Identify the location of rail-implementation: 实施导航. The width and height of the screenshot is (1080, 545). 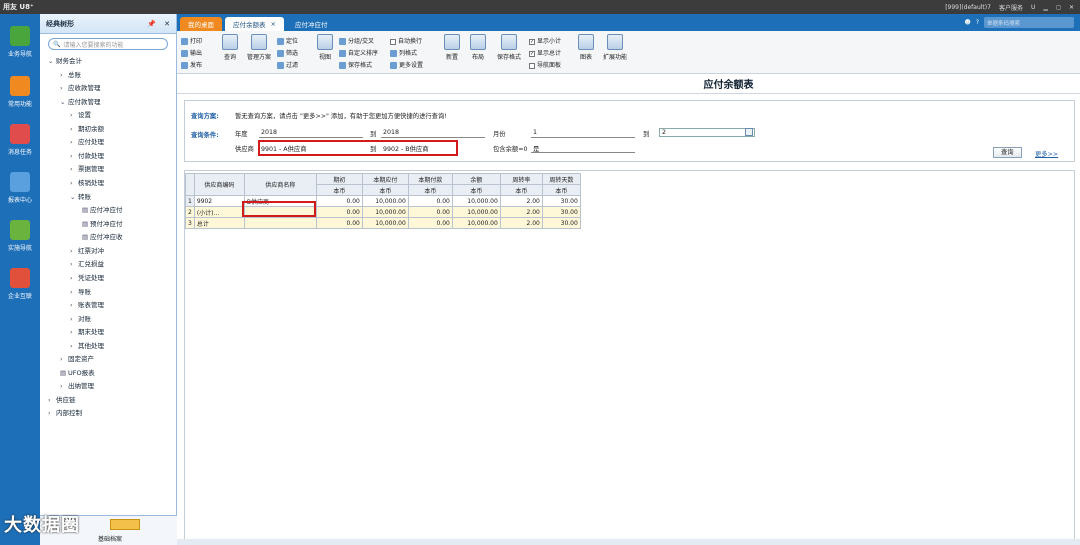
(20, 236).